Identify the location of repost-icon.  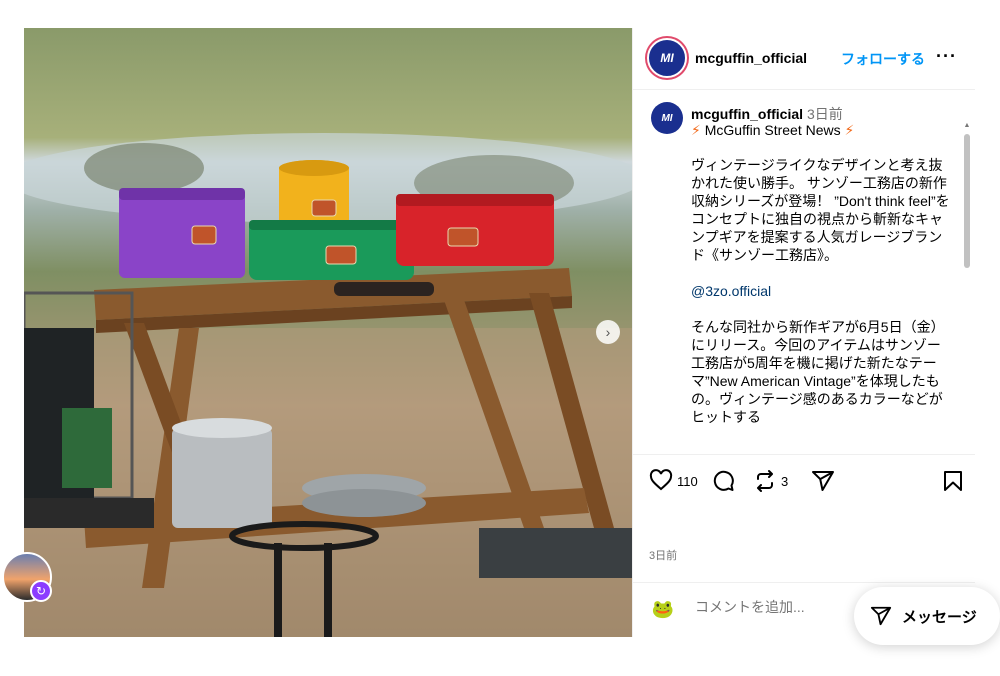
(765, 481).